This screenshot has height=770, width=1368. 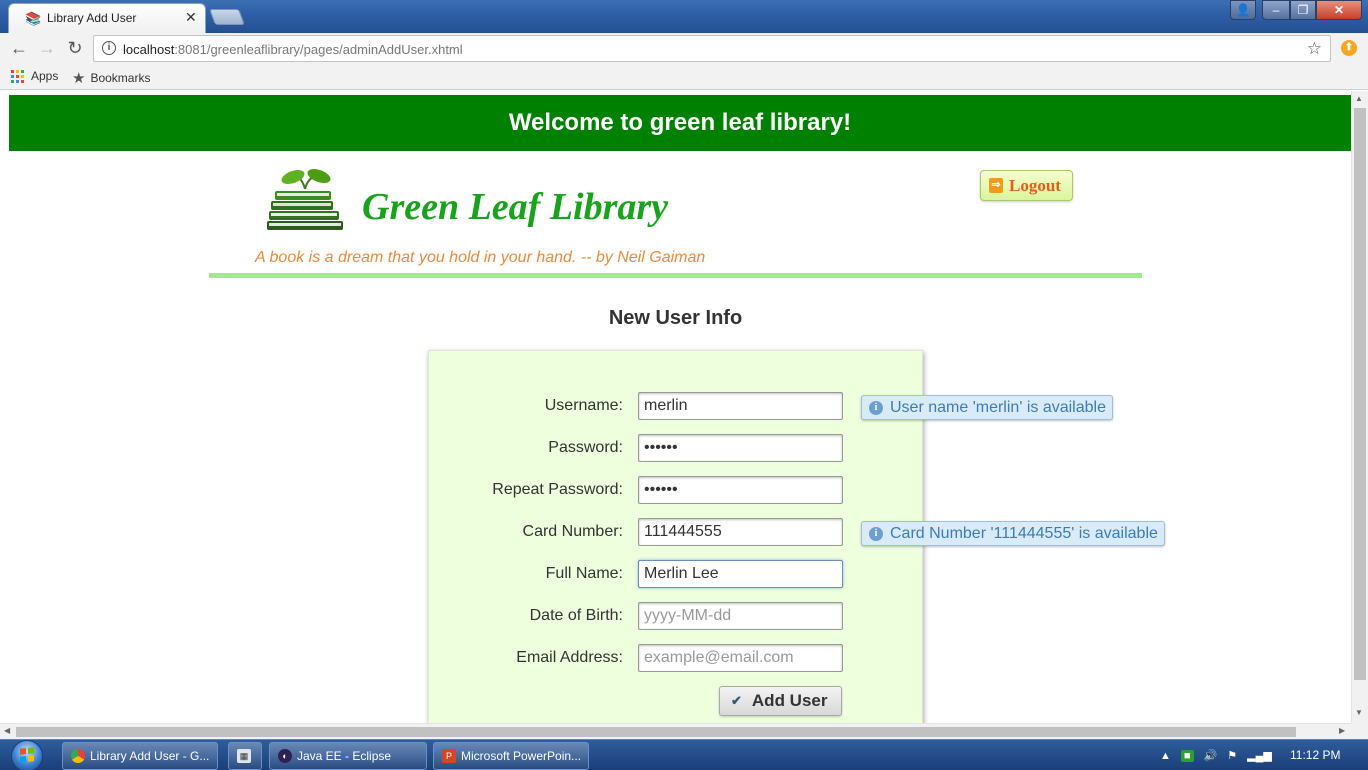 What do you see at coordinates (149, 49) in the screenshot?
I see `url-host: localhost` at bounding box center [149, 49].